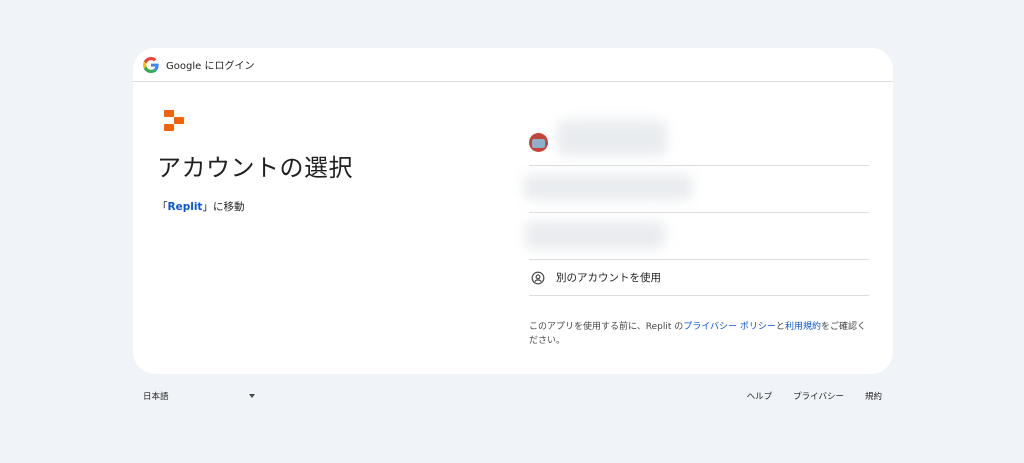  I want to click on goto-prefix: 「, so click(162, 207).